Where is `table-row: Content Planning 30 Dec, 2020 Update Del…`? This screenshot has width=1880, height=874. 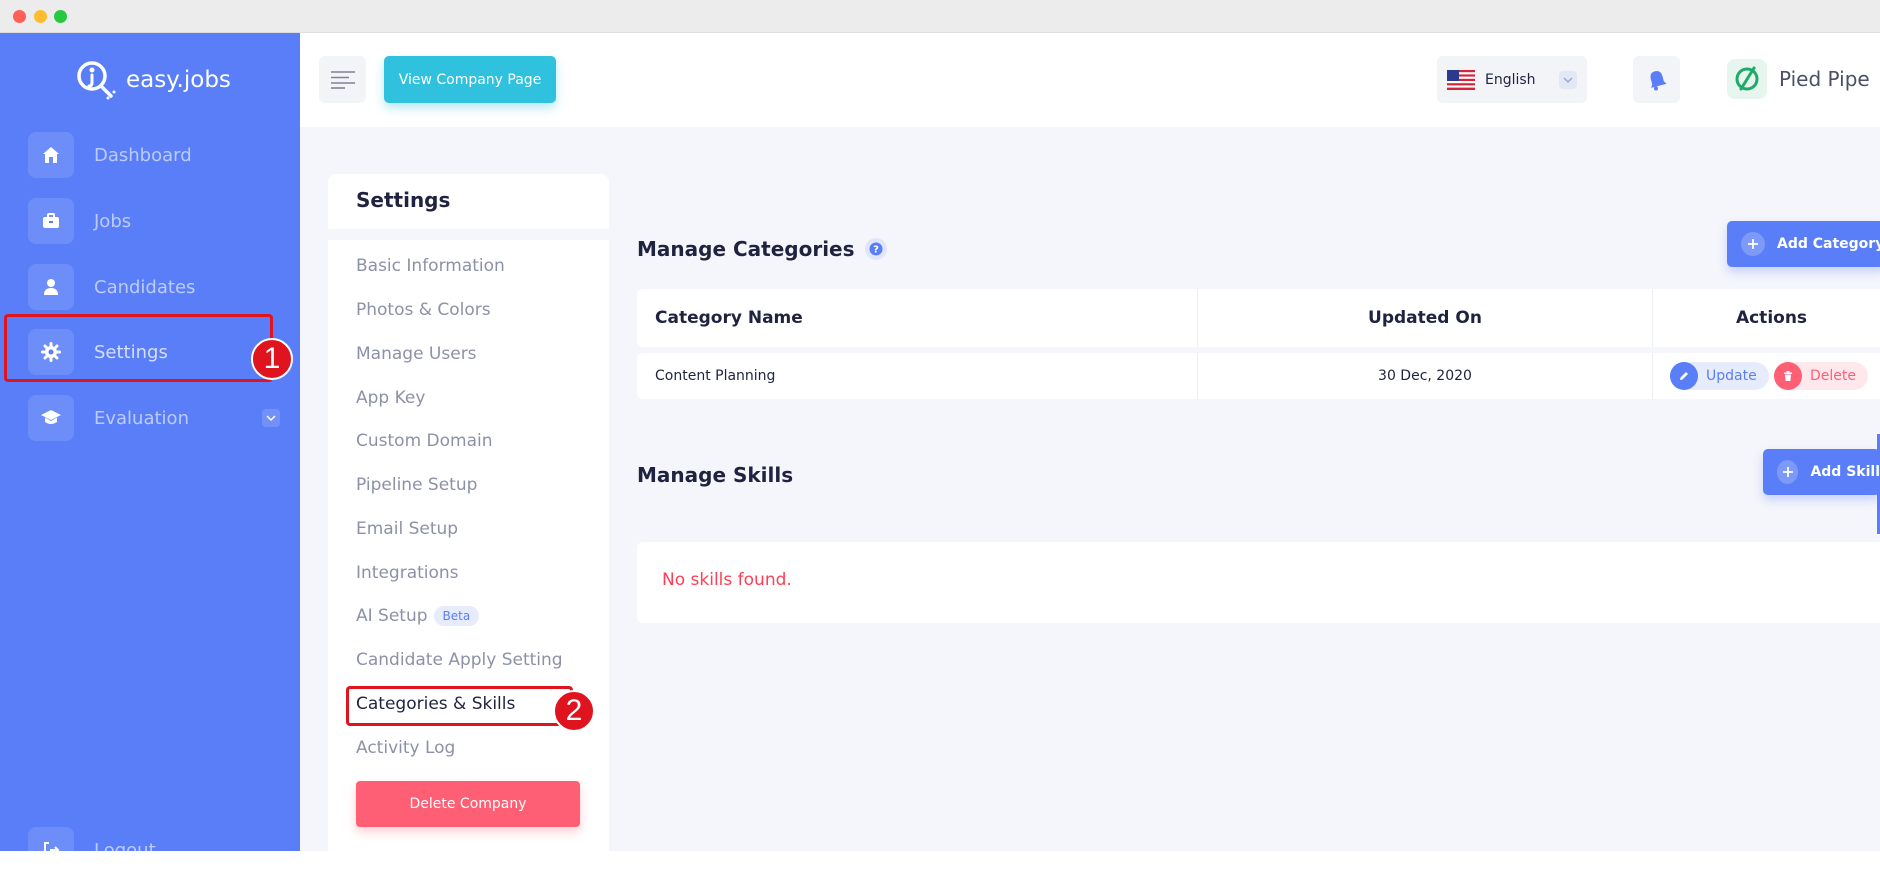
table-row: Content Planning 30 Dec, 2020 Update Del… is located at coordinates (1258, 376).